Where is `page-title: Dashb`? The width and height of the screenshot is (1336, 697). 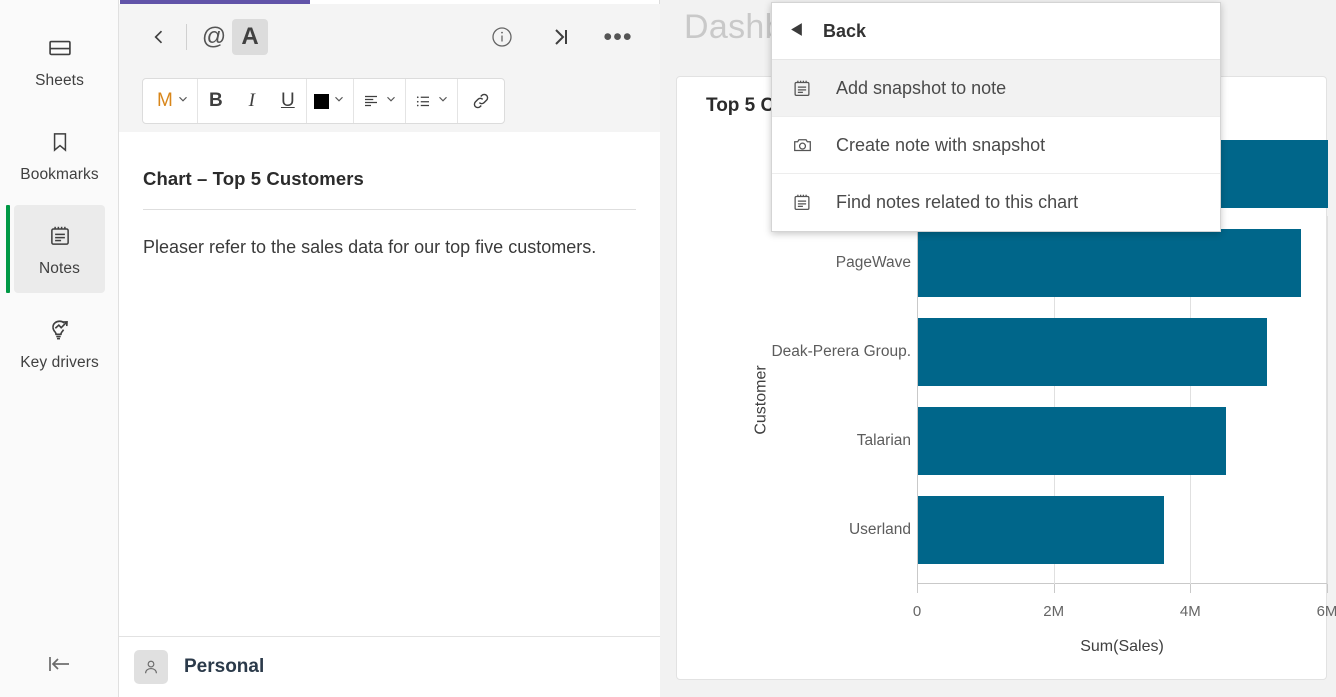
page-title: Dashb is located at coordinates (734, 27).